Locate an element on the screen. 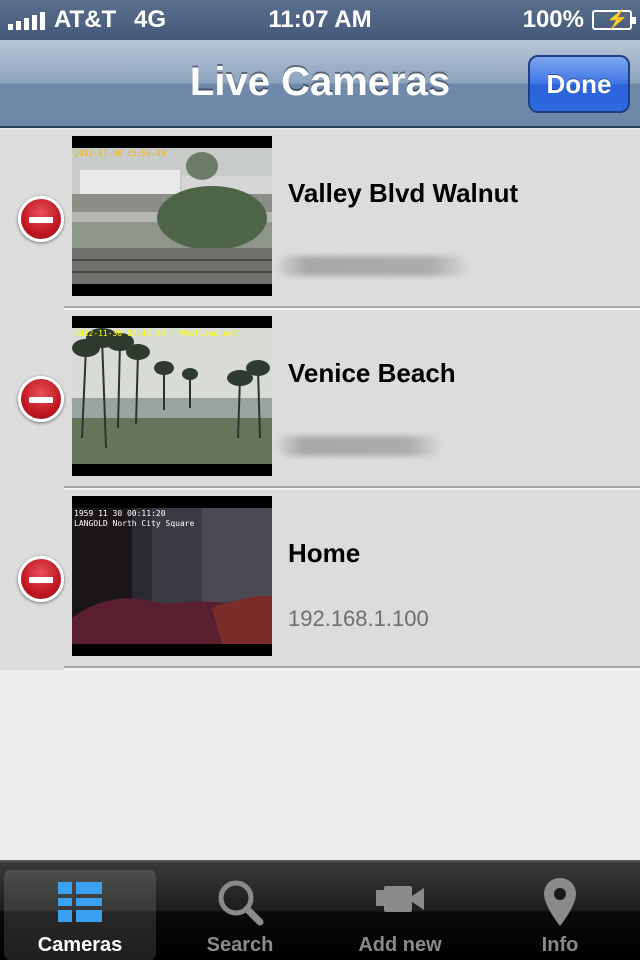 This screenshot has height=960, width=640. tab-label: Info is located at coordinates (560, 945).